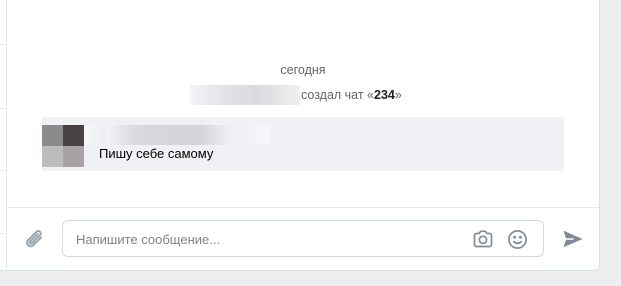 The width and height of the screenshot is (621, 286). I want to click on paperclip-icon, so click(35, 240).